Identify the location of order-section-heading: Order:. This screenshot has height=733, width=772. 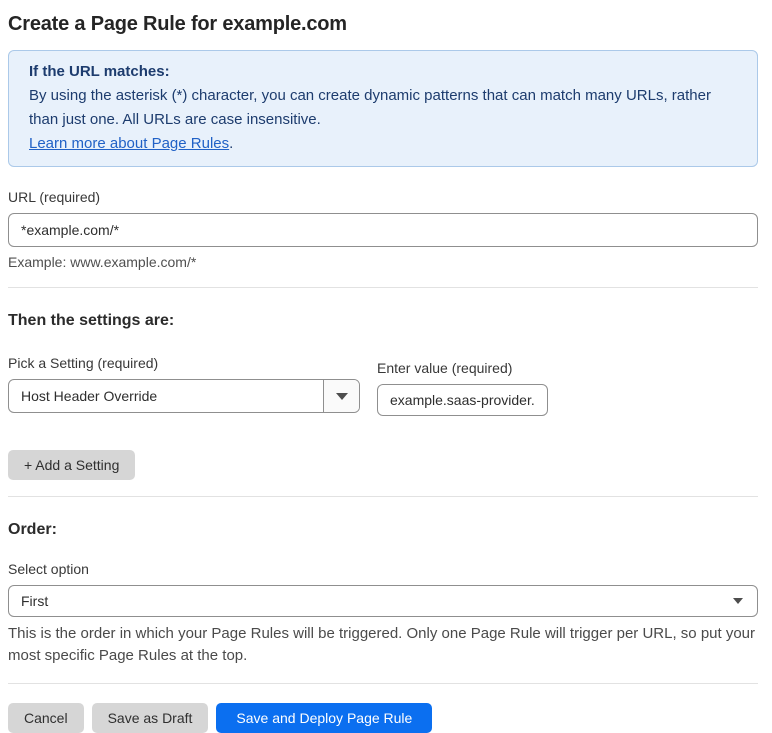
(32, 529).